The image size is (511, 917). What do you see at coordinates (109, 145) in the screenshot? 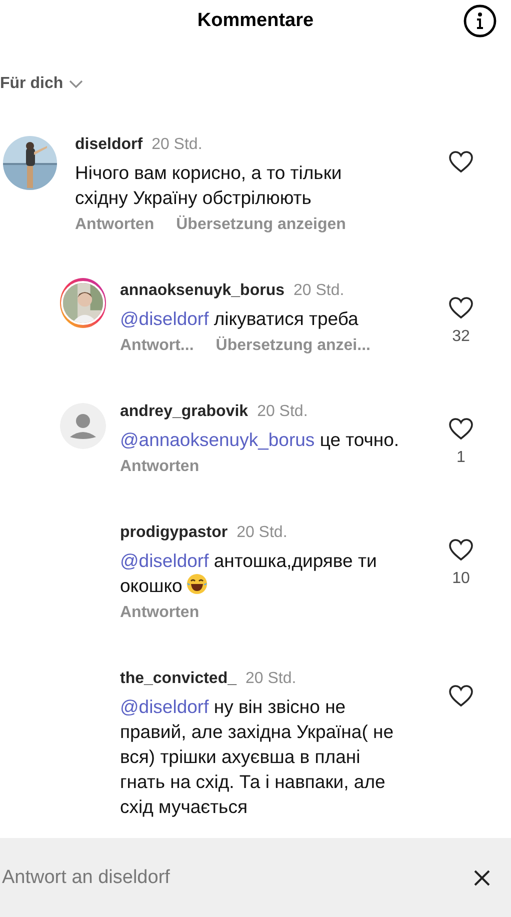
I see `username: diseldorf` at bounding box center [109, 145].